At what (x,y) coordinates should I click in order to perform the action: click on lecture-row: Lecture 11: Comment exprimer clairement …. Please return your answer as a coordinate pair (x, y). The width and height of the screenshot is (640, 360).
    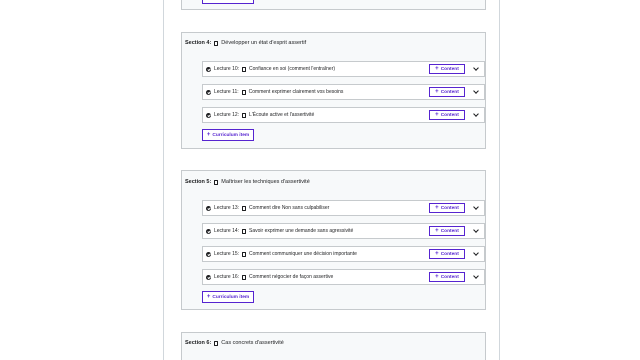
    Looking at the image, I should click on (343, 92).